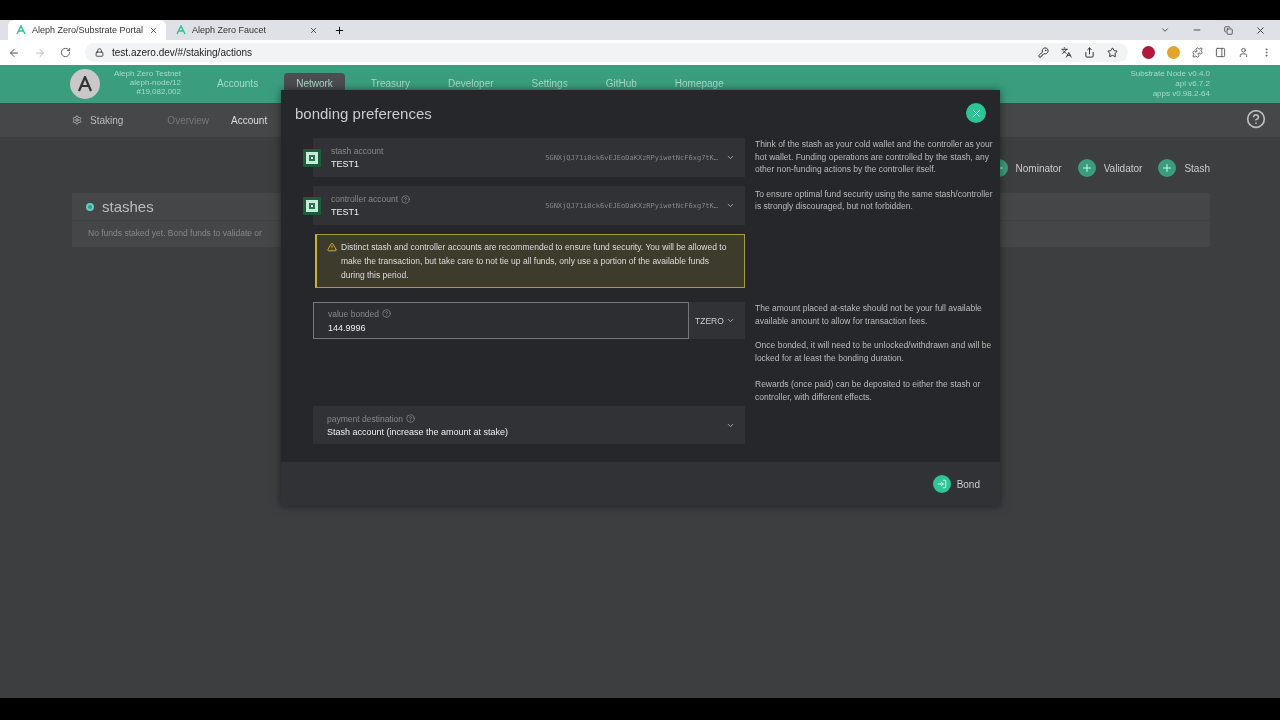 Image resolution: width=1280 pixels, height=720 pixels. I want to click on back-icon, so click(14, 52).